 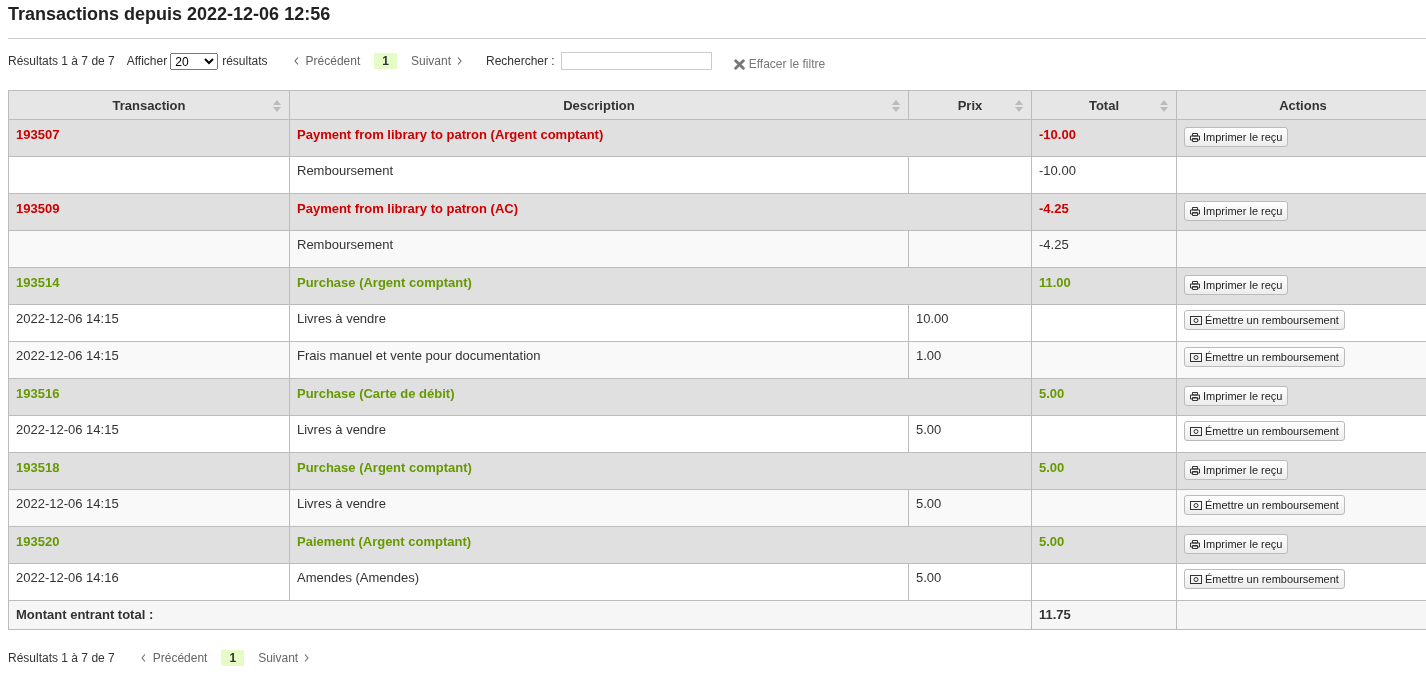 What do you see at coordinates (1055, 614) in the screenshot?
I see `total-amount: 11.75` at bounding box center [1055, 614].